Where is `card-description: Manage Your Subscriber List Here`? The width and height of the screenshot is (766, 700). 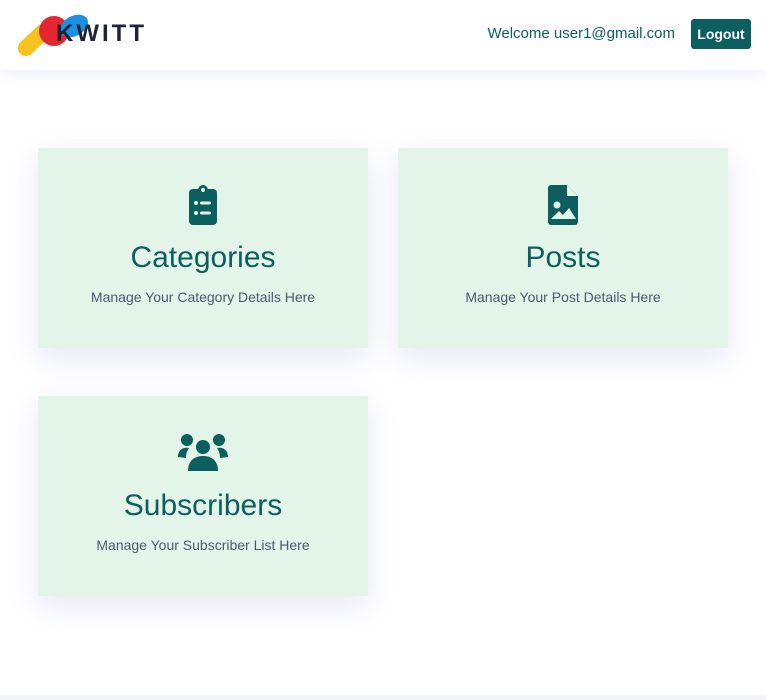
card-description: Manage Your Subscriber List Here is located at coordinates (203, 545).